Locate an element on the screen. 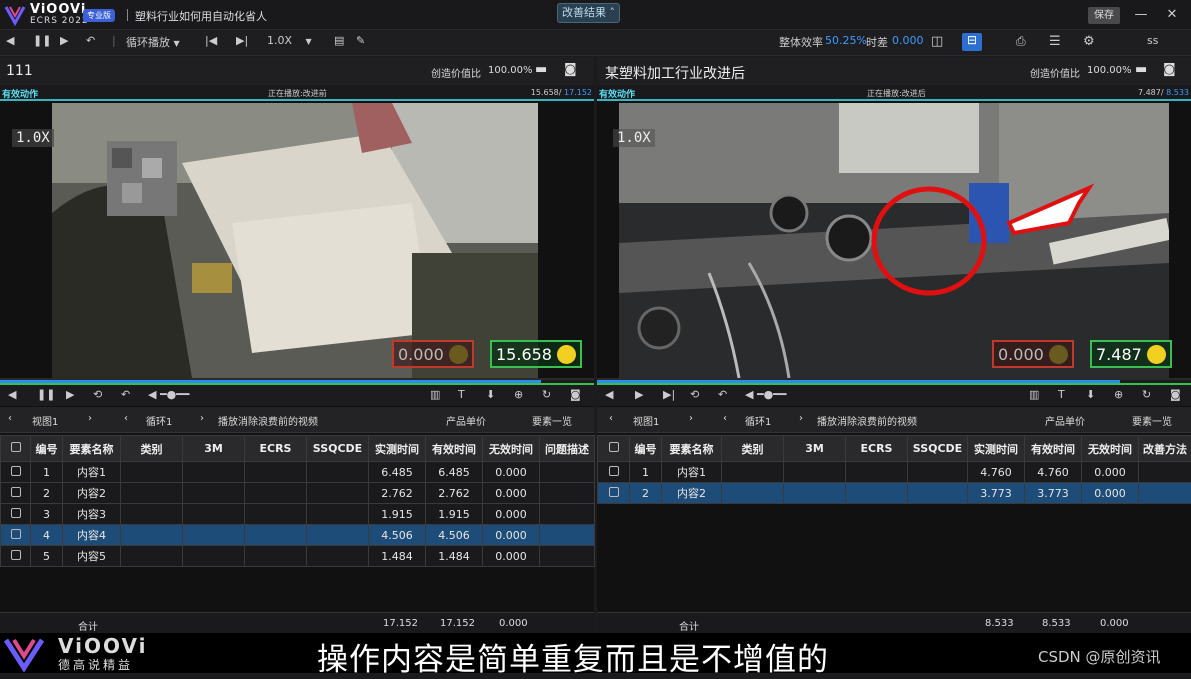 This screenshot has width=1191, height=679. table-row: 4内容44.5064.5060.000 is located at coordinates (298, 535).